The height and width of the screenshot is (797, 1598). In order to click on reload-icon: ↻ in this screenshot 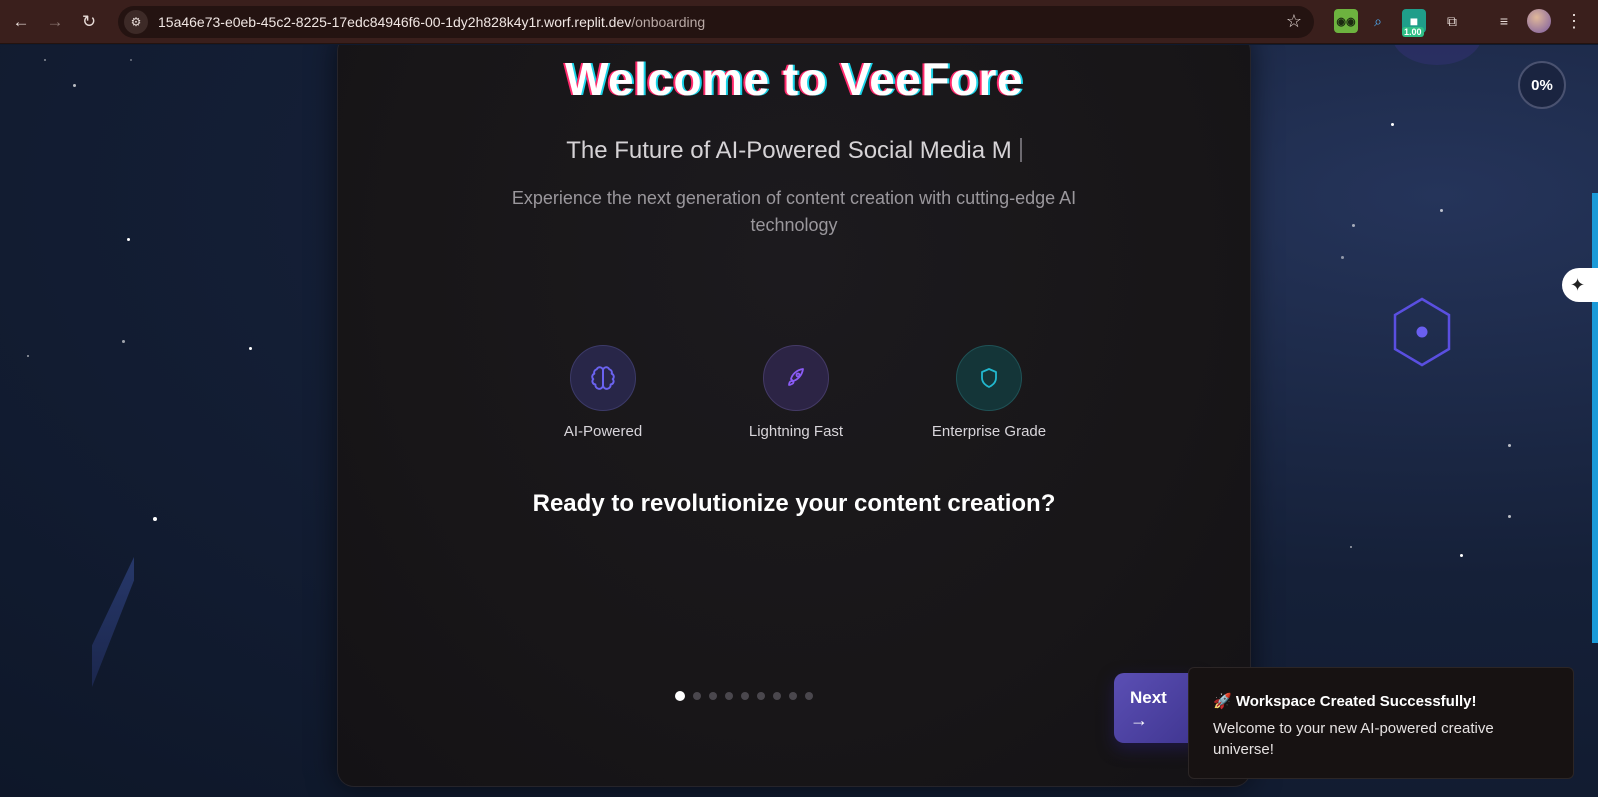, I will do `click(89, 21)`.